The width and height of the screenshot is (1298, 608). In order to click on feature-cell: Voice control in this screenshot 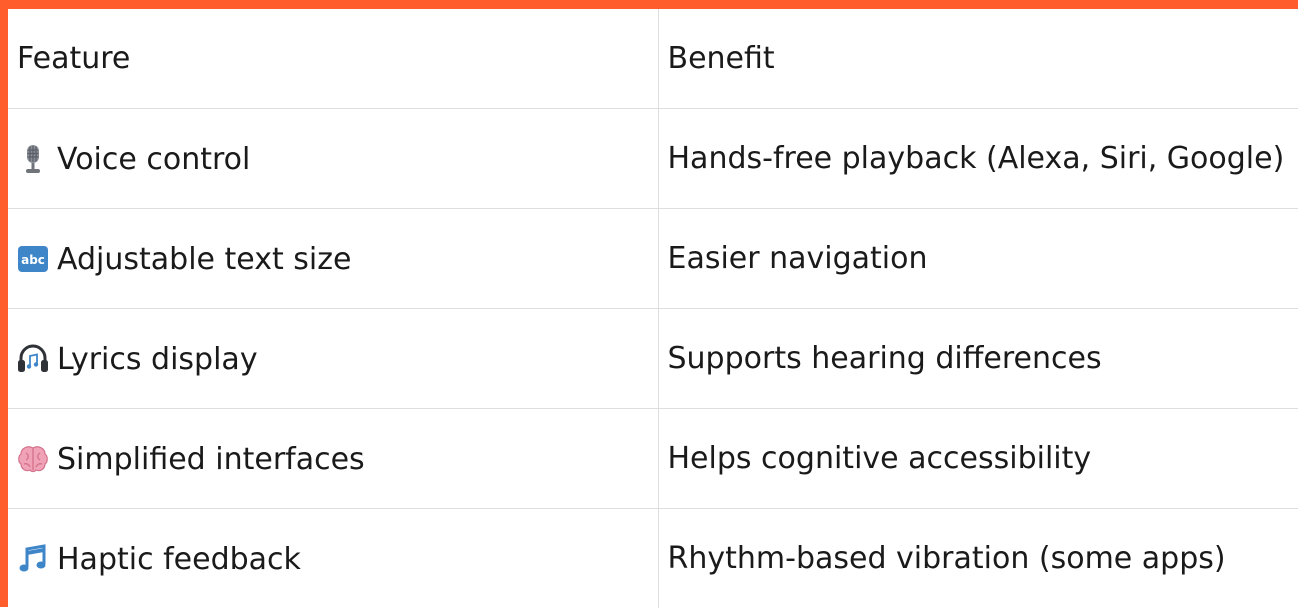, I will do `click(333, 159)`.